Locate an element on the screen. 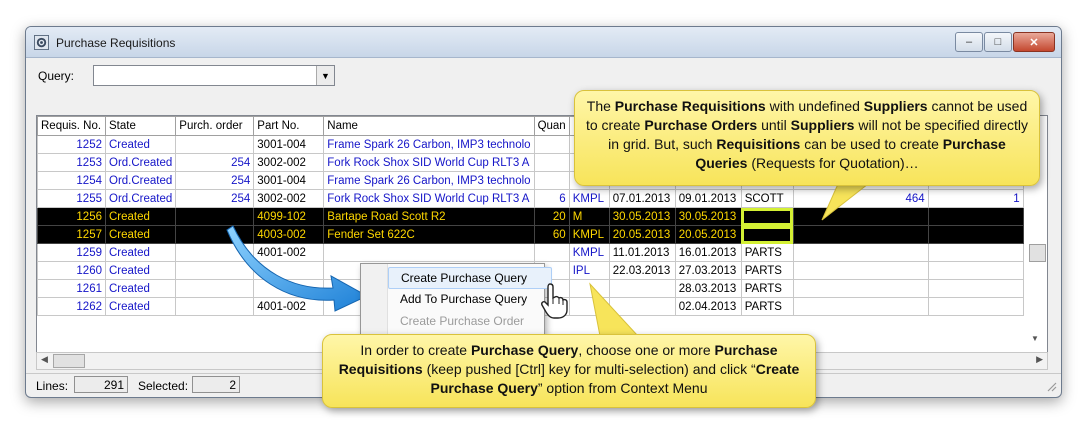 The image size is (1086, 422). grid-cell-d1: 07.01.2013 is located at coordinates (642, 198).